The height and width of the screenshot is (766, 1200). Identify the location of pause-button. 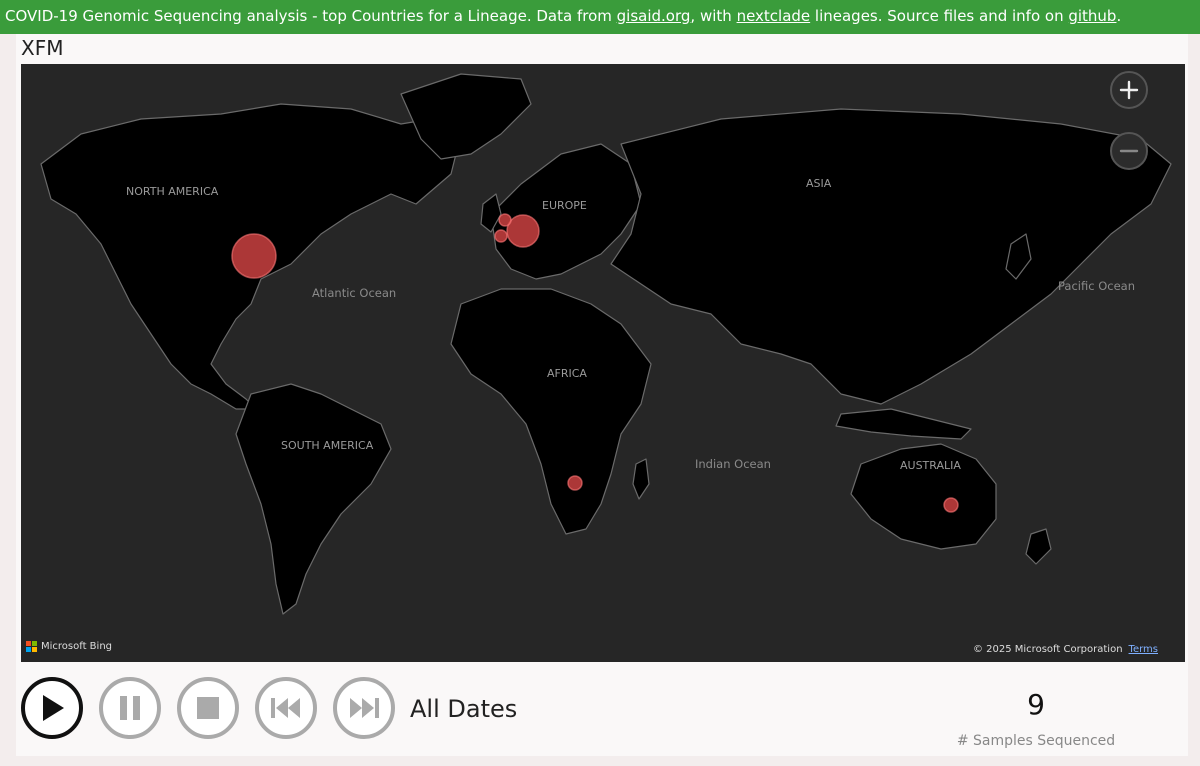
(130, 708).